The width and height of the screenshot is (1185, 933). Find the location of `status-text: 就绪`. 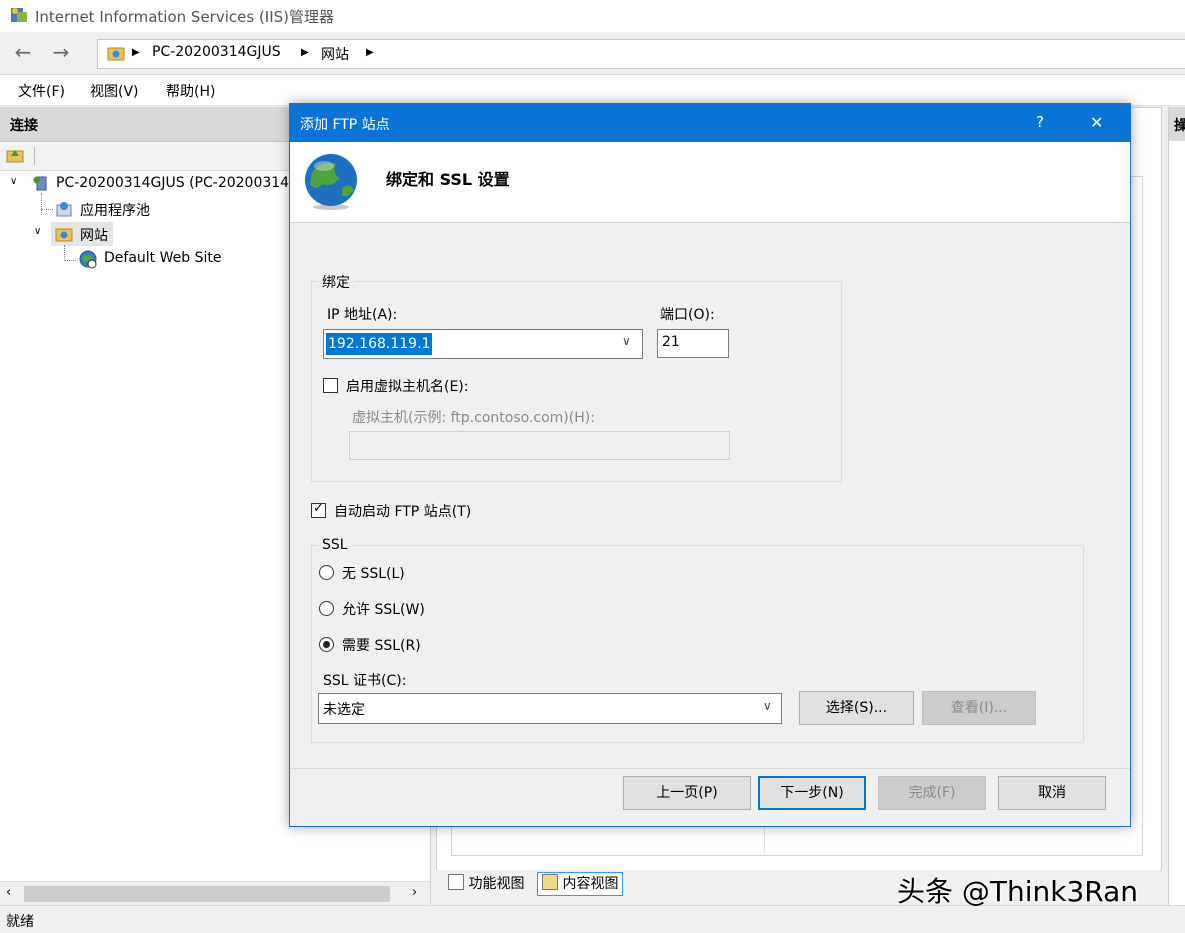

status-text: 就绪 is located at coordinates (20, 922).